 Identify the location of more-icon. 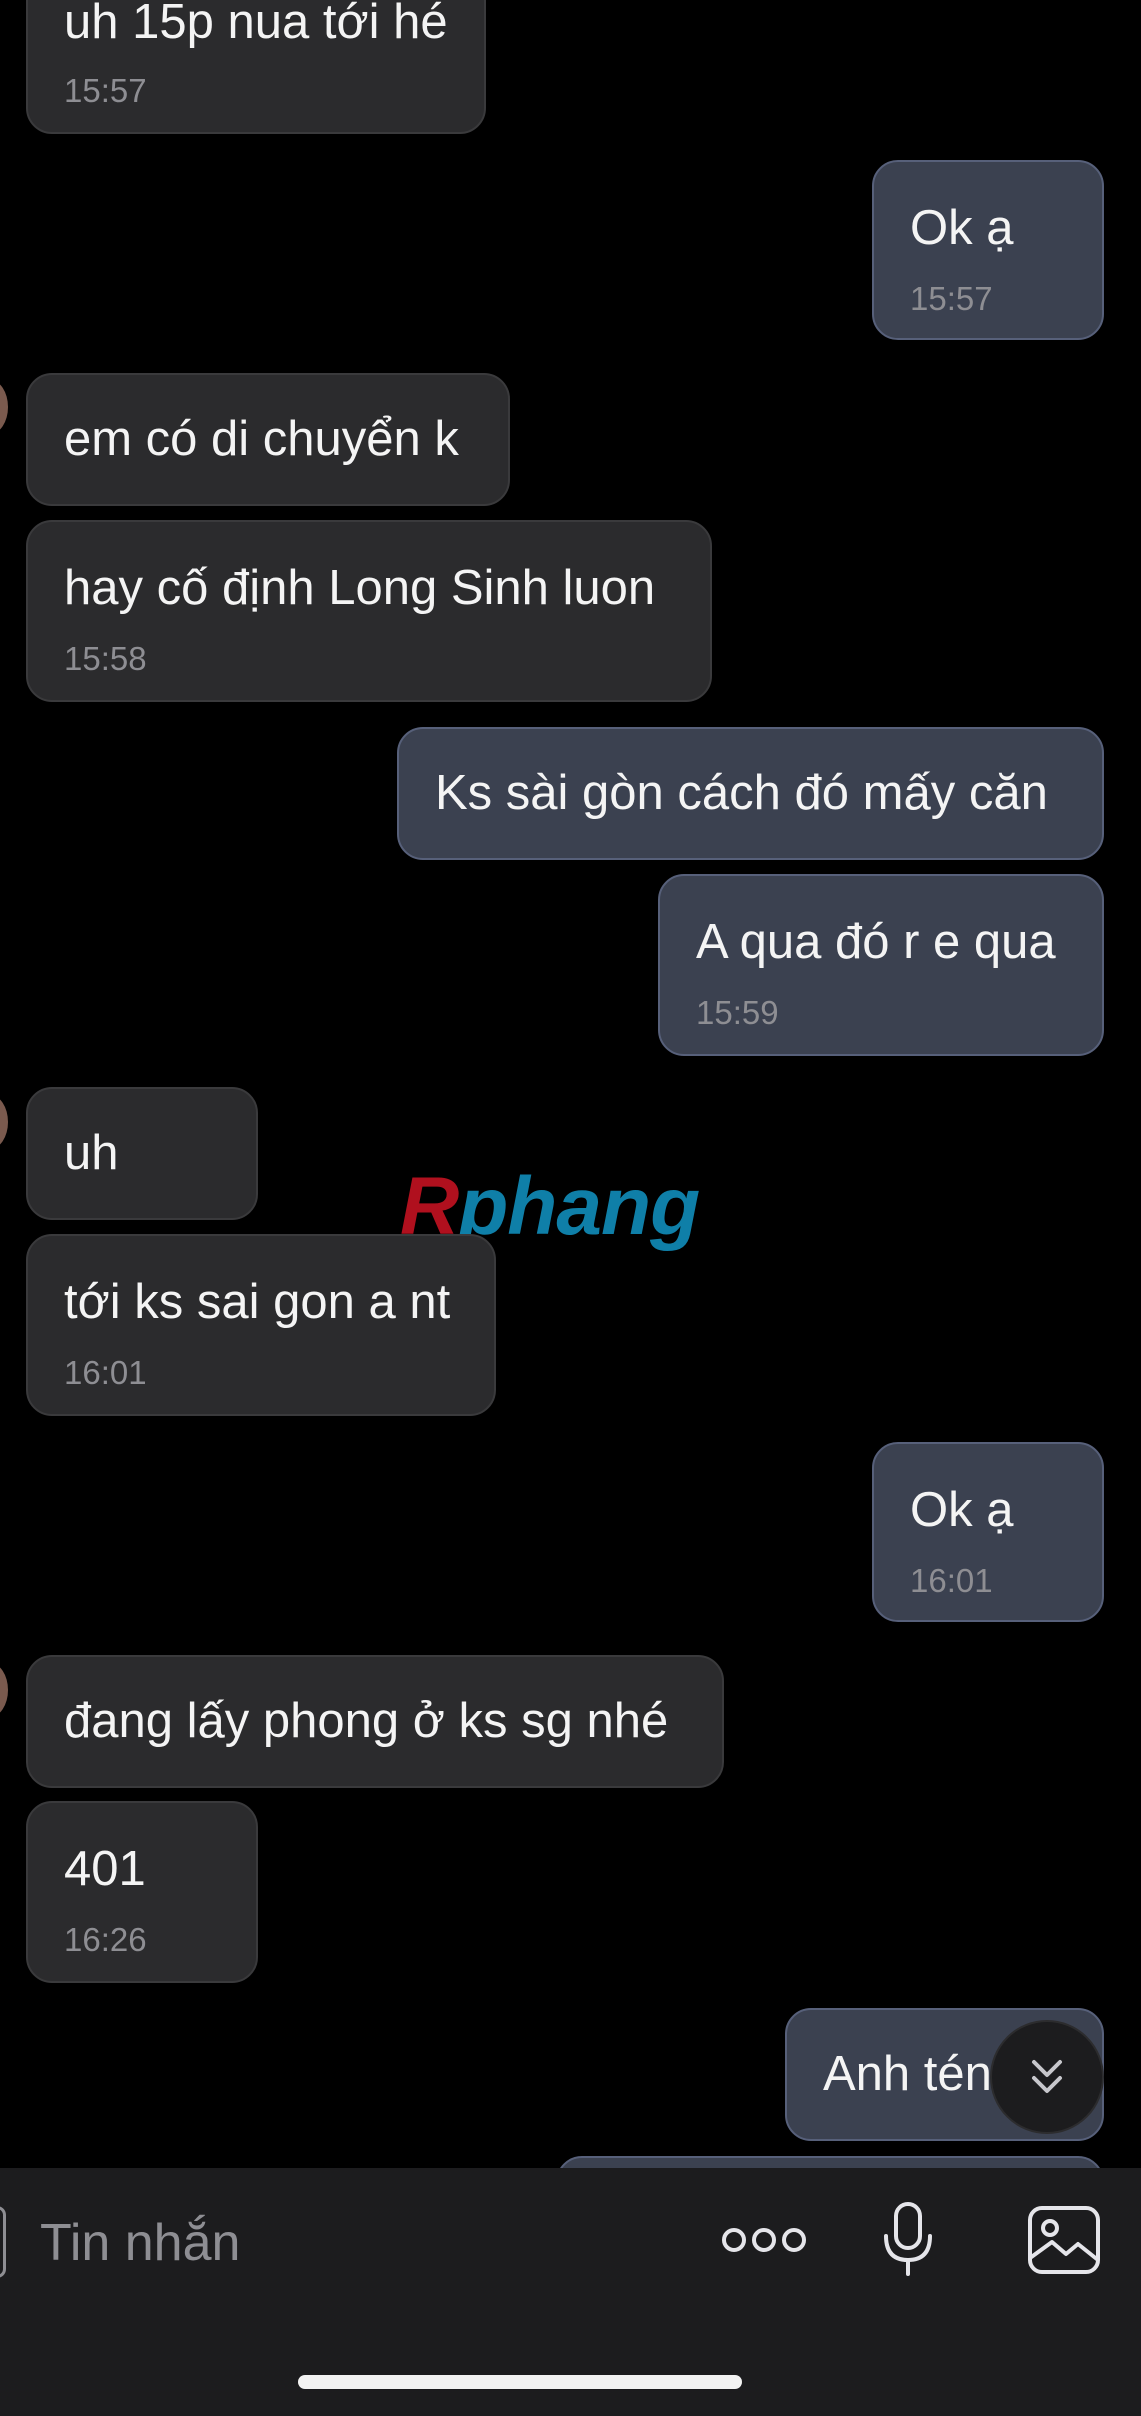
(764, 2240).